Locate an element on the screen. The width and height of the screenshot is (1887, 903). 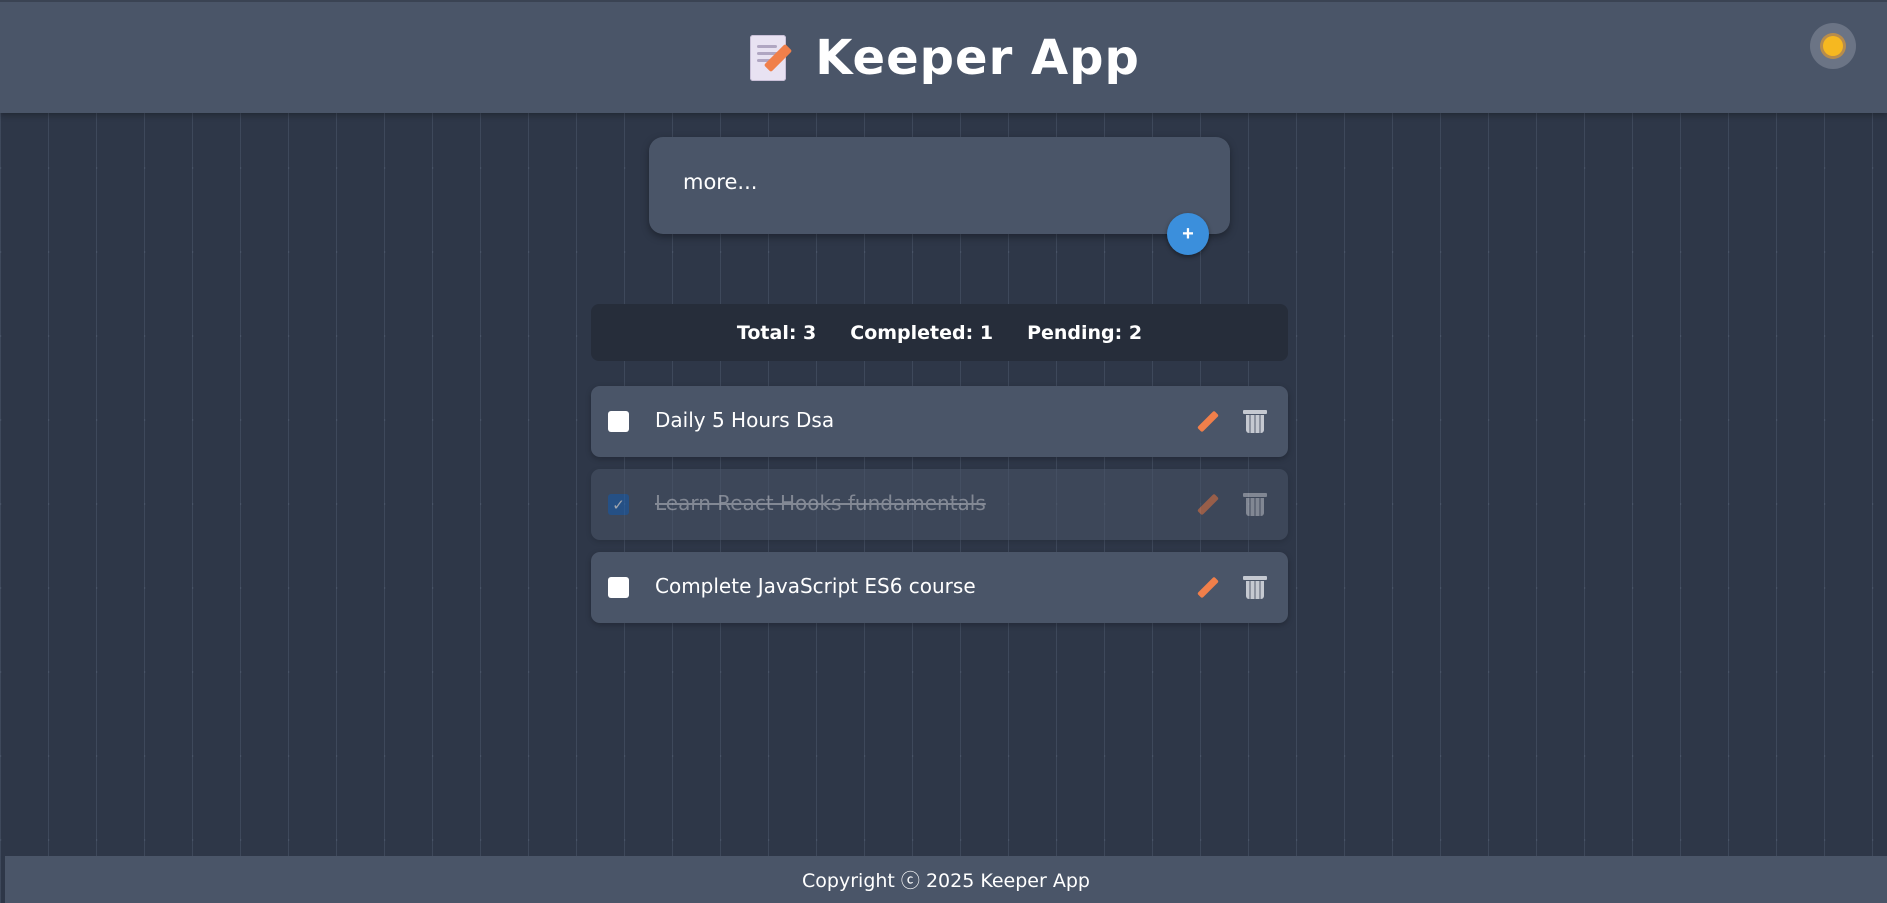
theme-toggle-button is located at coordinates (1833, 46).